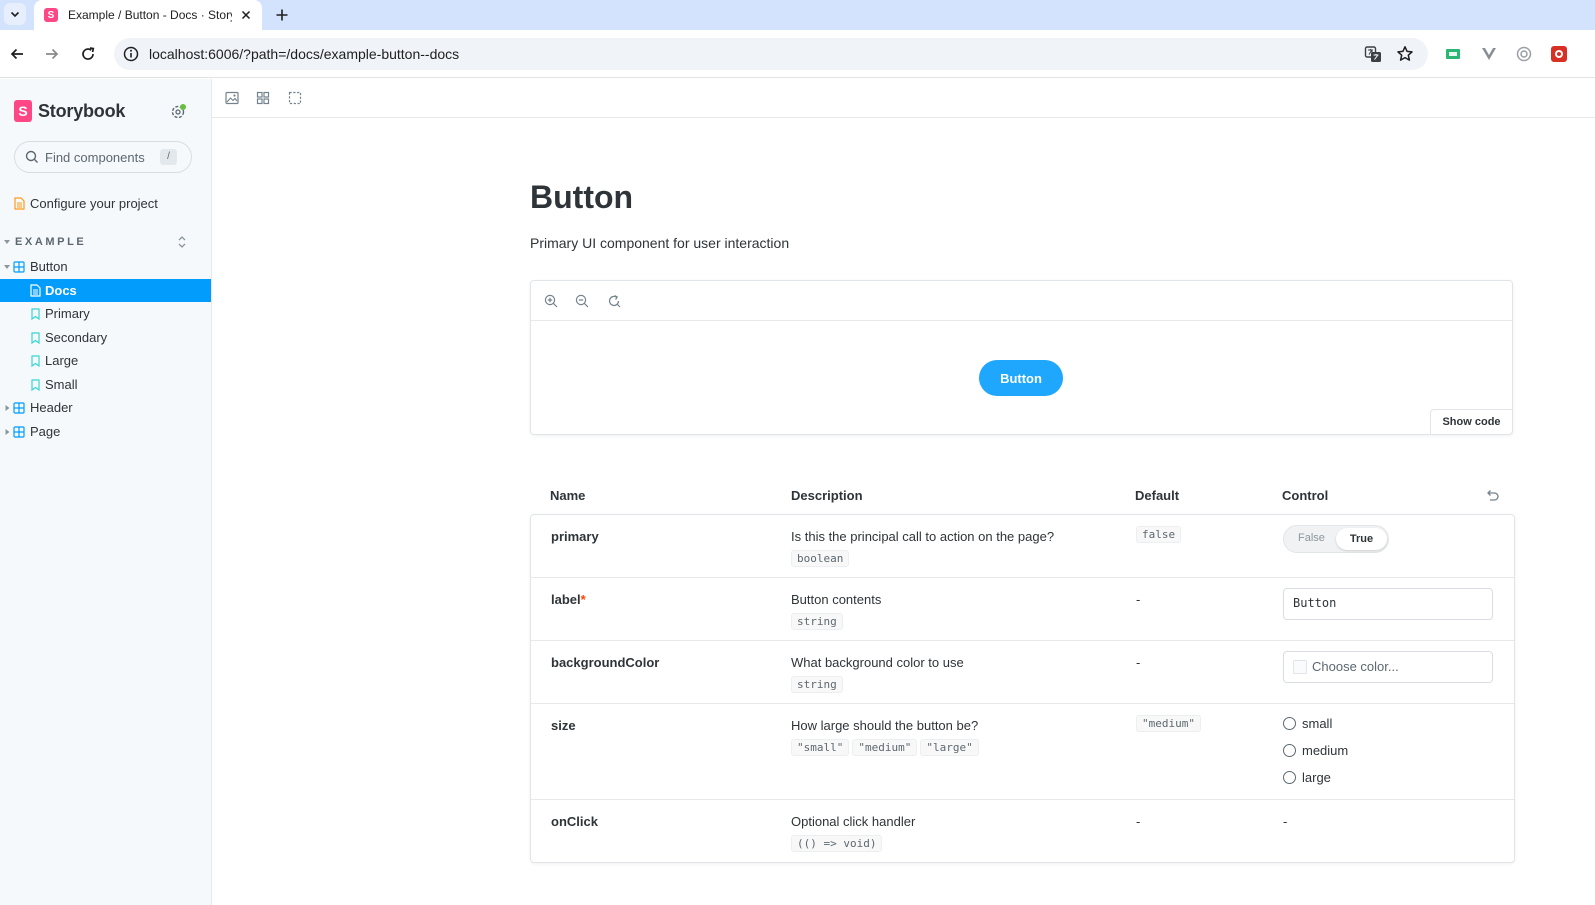  What do you see at coordinates (582, 301) in the screenshot?
I see `zoom-out-button` at bounding box center [582, 301].